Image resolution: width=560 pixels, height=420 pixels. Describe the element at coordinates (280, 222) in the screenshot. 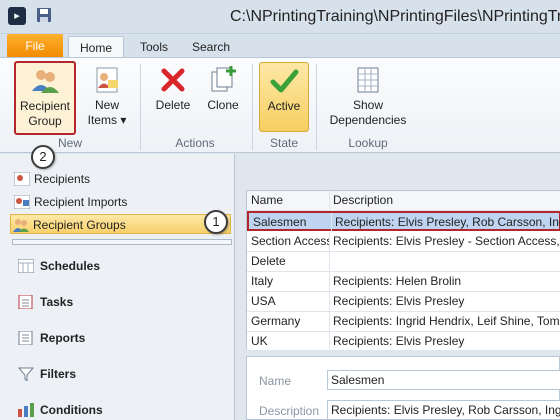

I see `row-name: Salesmen` at that location.